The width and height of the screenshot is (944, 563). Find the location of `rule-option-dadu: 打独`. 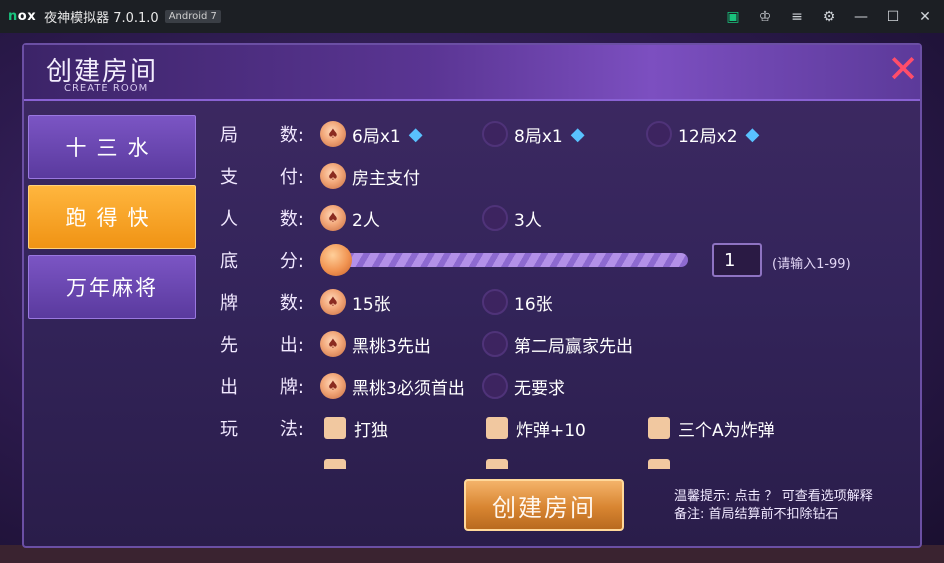

rule-option-dadu: 打独 is located at coordinates (356, 428).